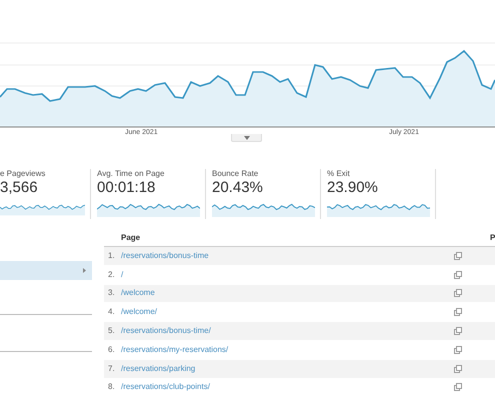 The image size is (495, 400). I want to click on page-link: /reservations/bonus-time/, so click(166, 331).